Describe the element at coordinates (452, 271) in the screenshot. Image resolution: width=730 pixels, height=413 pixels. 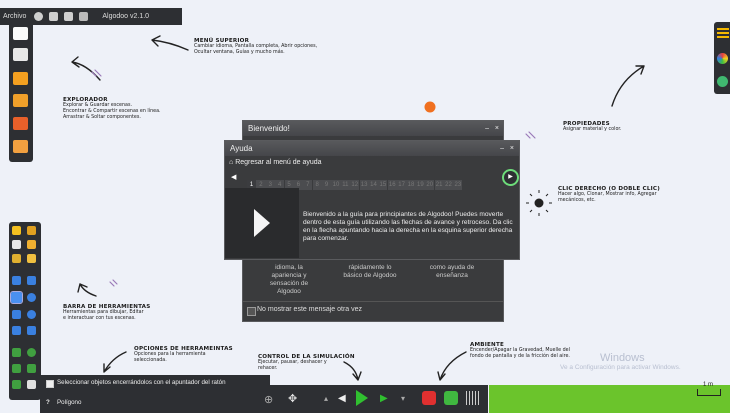
I see `welcome-peek-3: como ayuda de enseñanza` at that location.